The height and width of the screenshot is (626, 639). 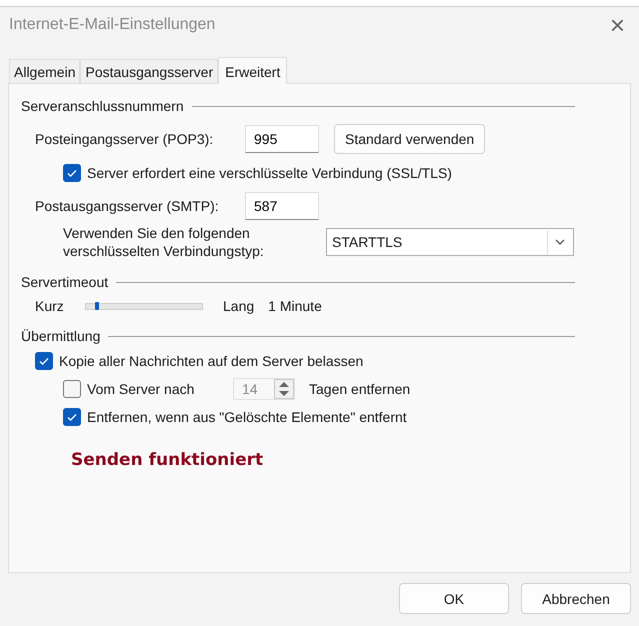 I want to click on checkbox-label: Entfernen, wenn aus "Gelöschte Elemente" entfernt, so click(x=247, y=417).